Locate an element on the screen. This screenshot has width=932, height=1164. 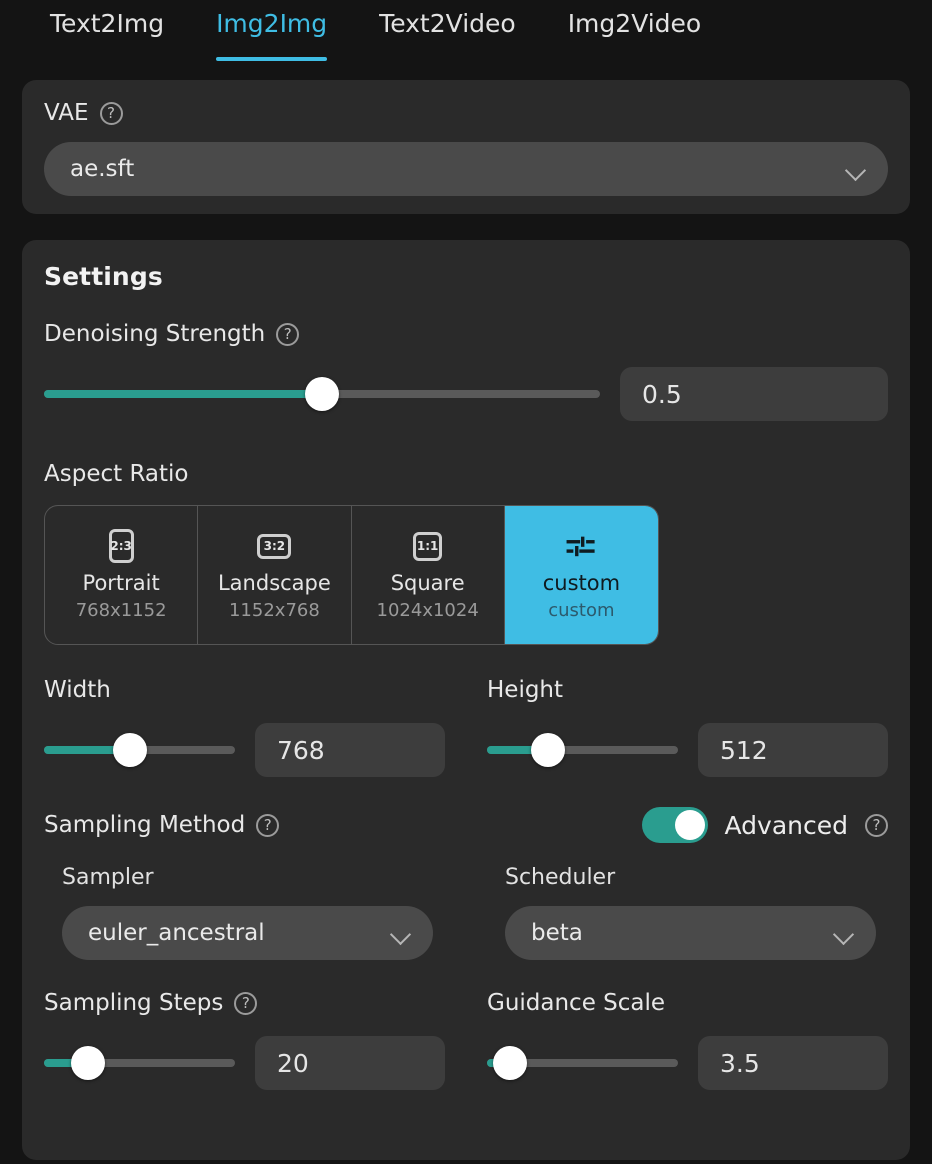
height-group: Height 512 is located at coordinates (687, 727).